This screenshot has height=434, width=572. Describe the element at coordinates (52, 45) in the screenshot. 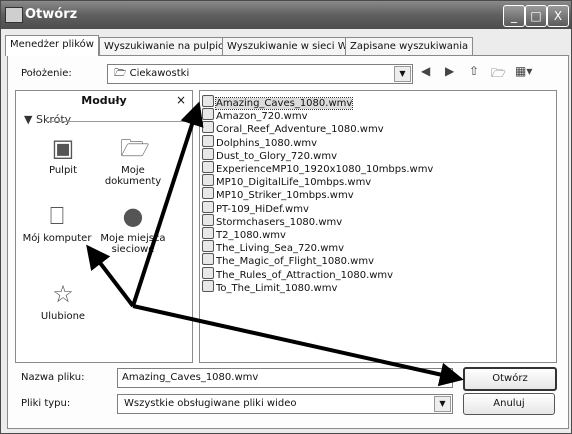

I see `tab-file-manager: Menedżer plików` at that location.